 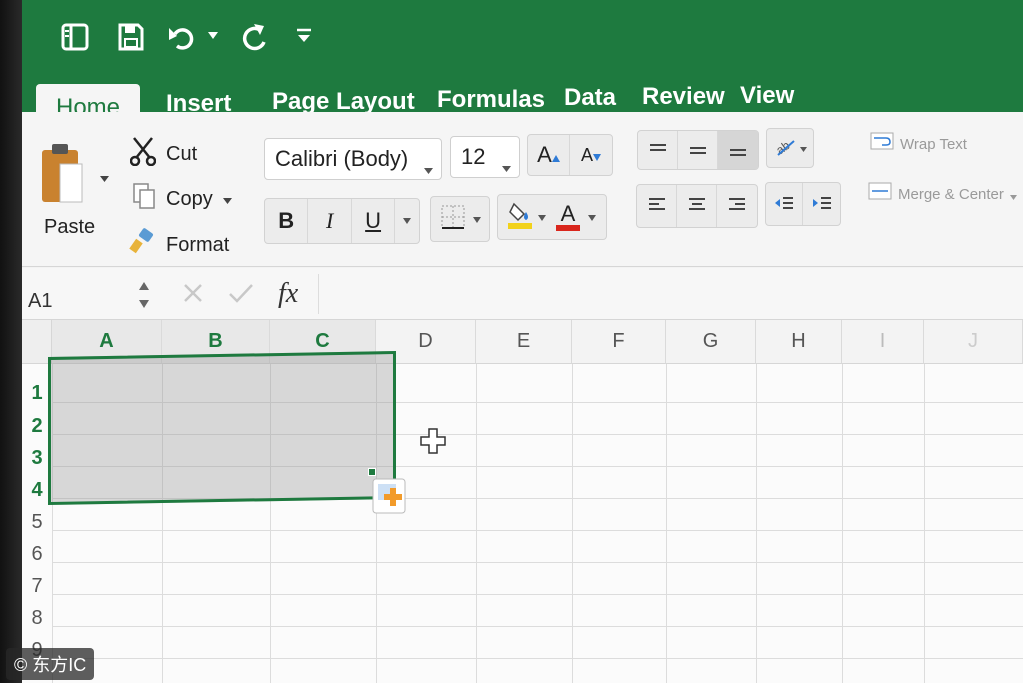 What do you see at coordinates (163, 154) in the screenshot?
I see `cut-button: Cut` at bounding box center [163, 154].